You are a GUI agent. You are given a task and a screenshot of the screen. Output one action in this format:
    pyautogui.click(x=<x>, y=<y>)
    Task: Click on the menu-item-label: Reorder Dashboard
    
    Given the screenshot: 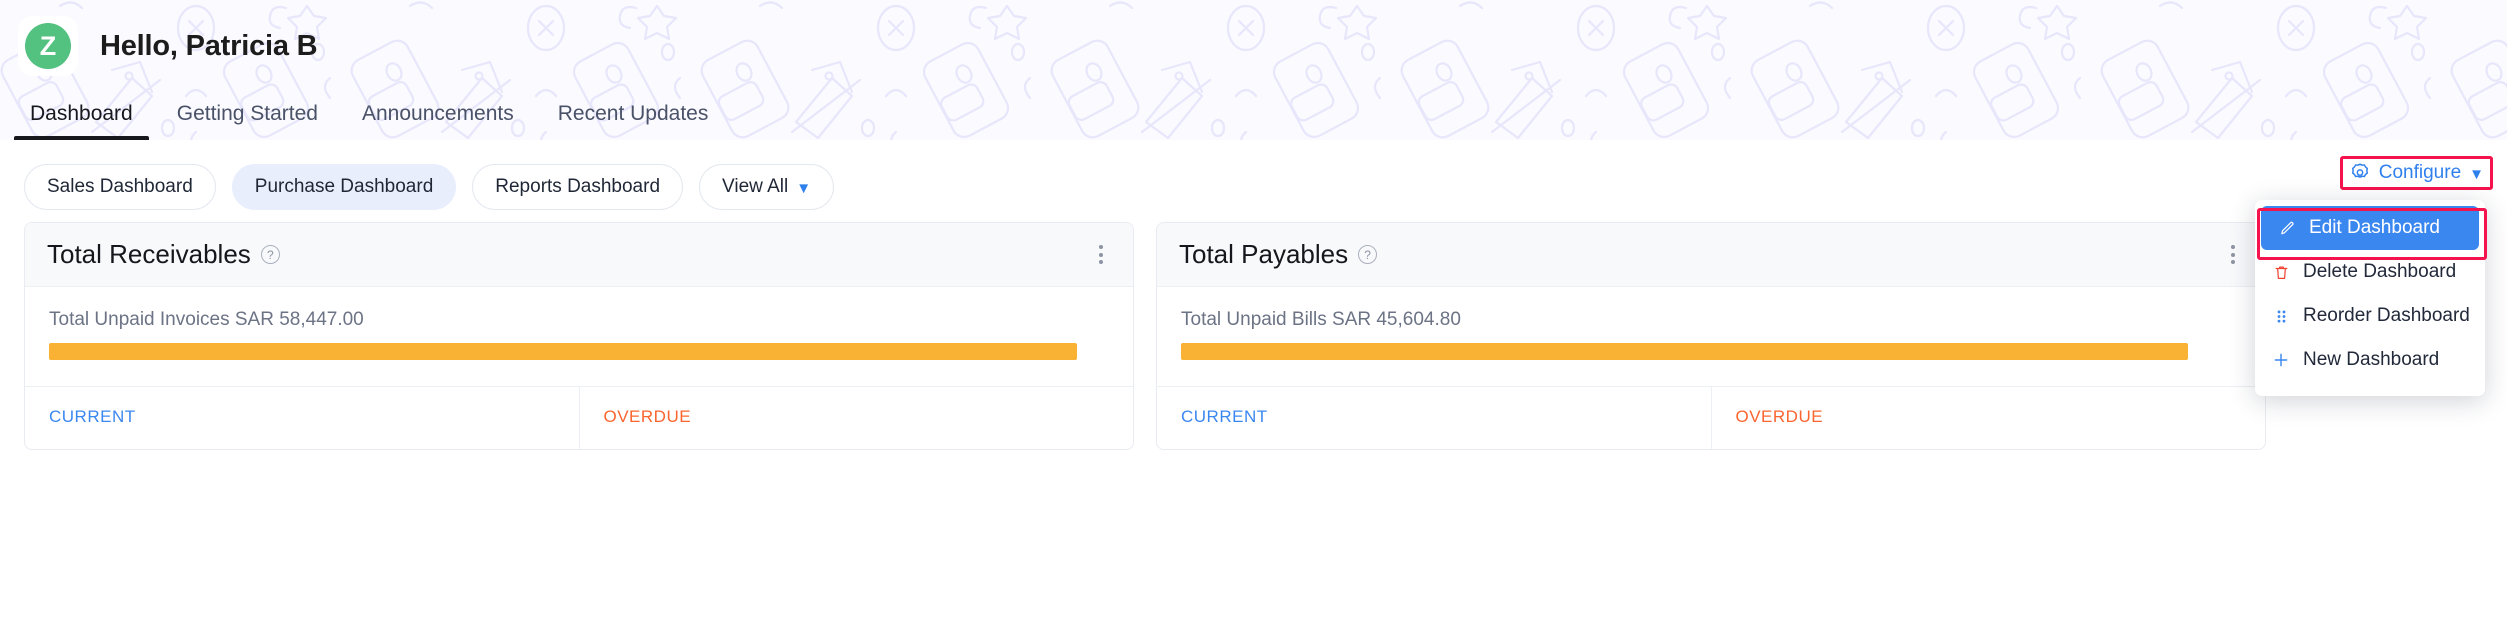 What is the action you would take?
    pyautogui.click(x=2386, y=315)
    